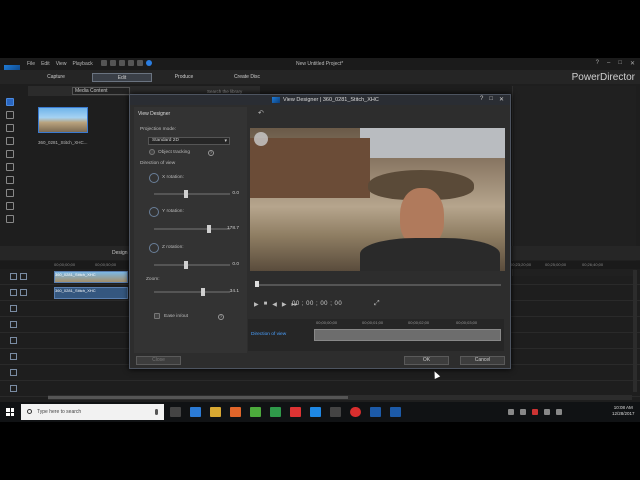 The width and height of the screenshot is (640, 480). Describe the element at coordinates (192, 292) in the screenshot. I see `zoom-slider` at that location.